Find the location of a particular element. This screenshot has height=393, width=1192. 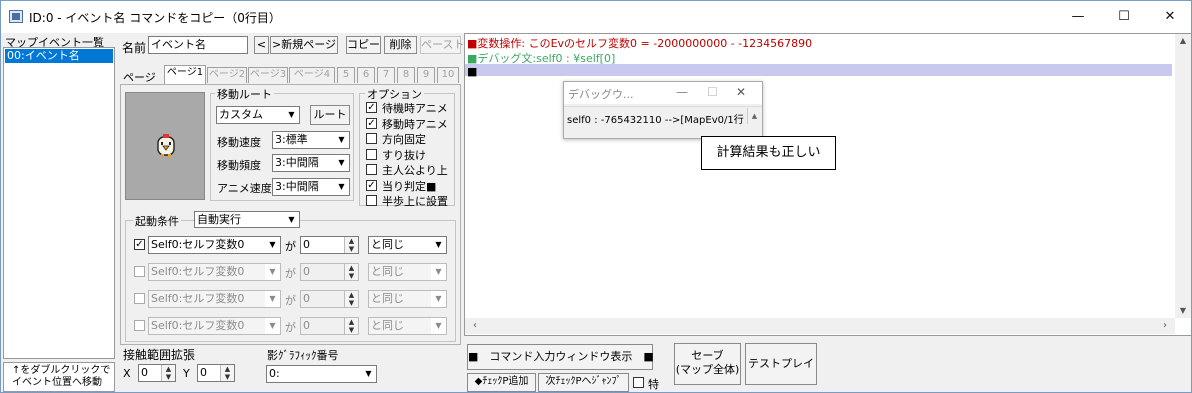

new-page-button: >新規ページ is located at coordinates (304, 45).